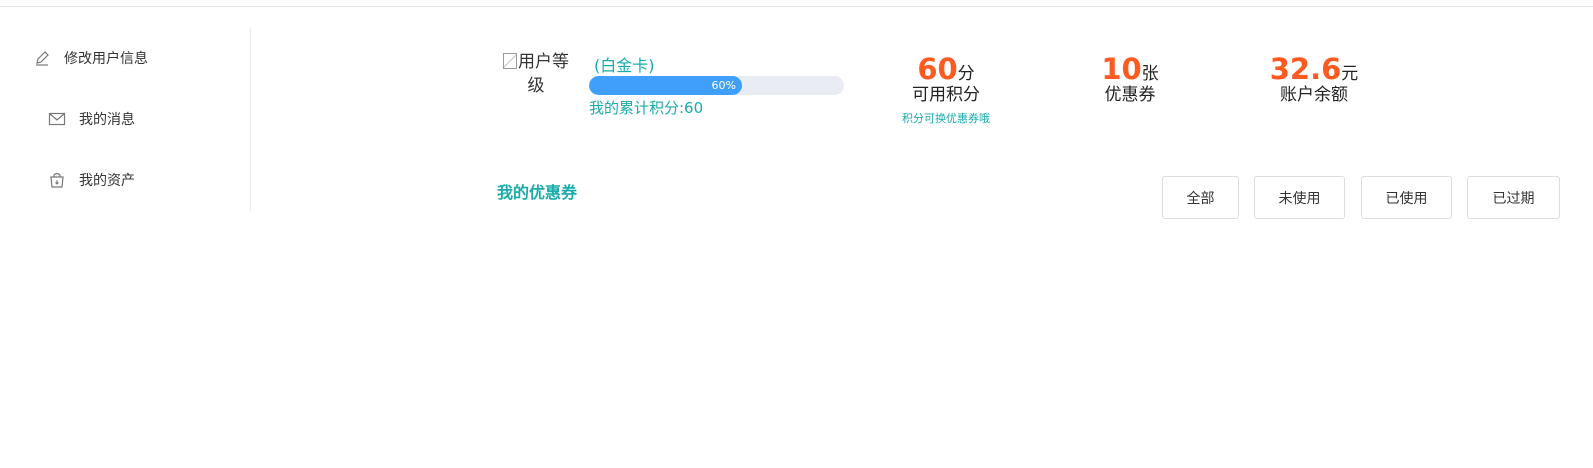 The image size is (1593, 468). Describe the element at coordinates (1314, 95) in the screenshot. I see `stat-label: 账户余额` at that location.